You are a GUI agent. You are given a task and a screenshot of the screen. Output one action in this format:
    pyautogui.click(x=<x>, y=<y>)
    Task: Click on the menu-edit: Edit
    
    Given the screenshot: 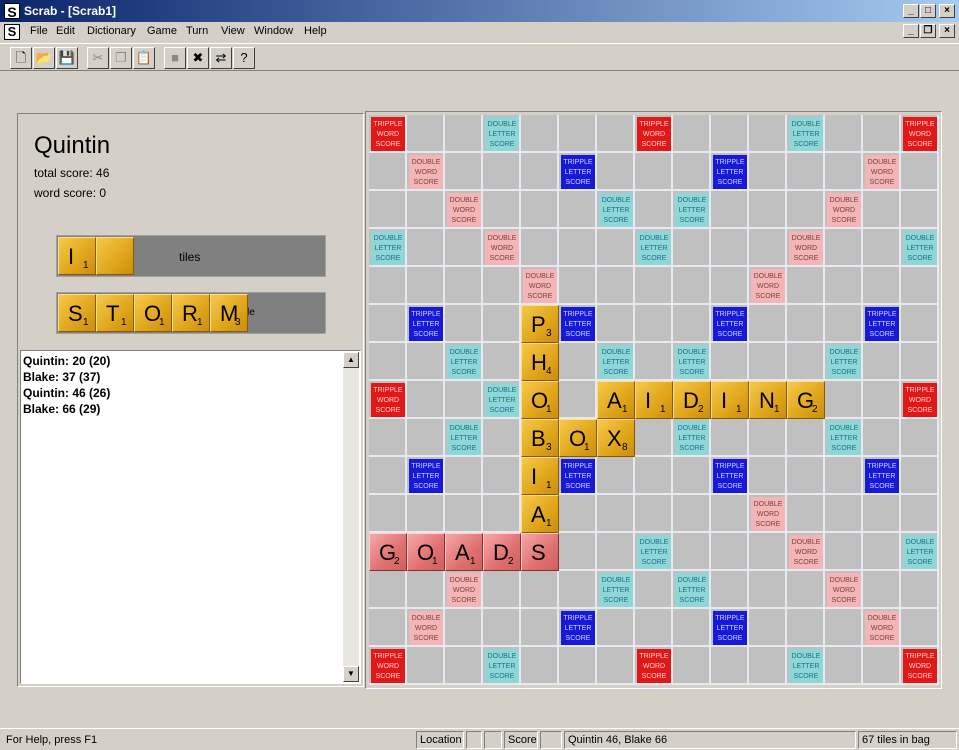 What is the action you would take?
    pyautogui.click(x=65, y=31)
    